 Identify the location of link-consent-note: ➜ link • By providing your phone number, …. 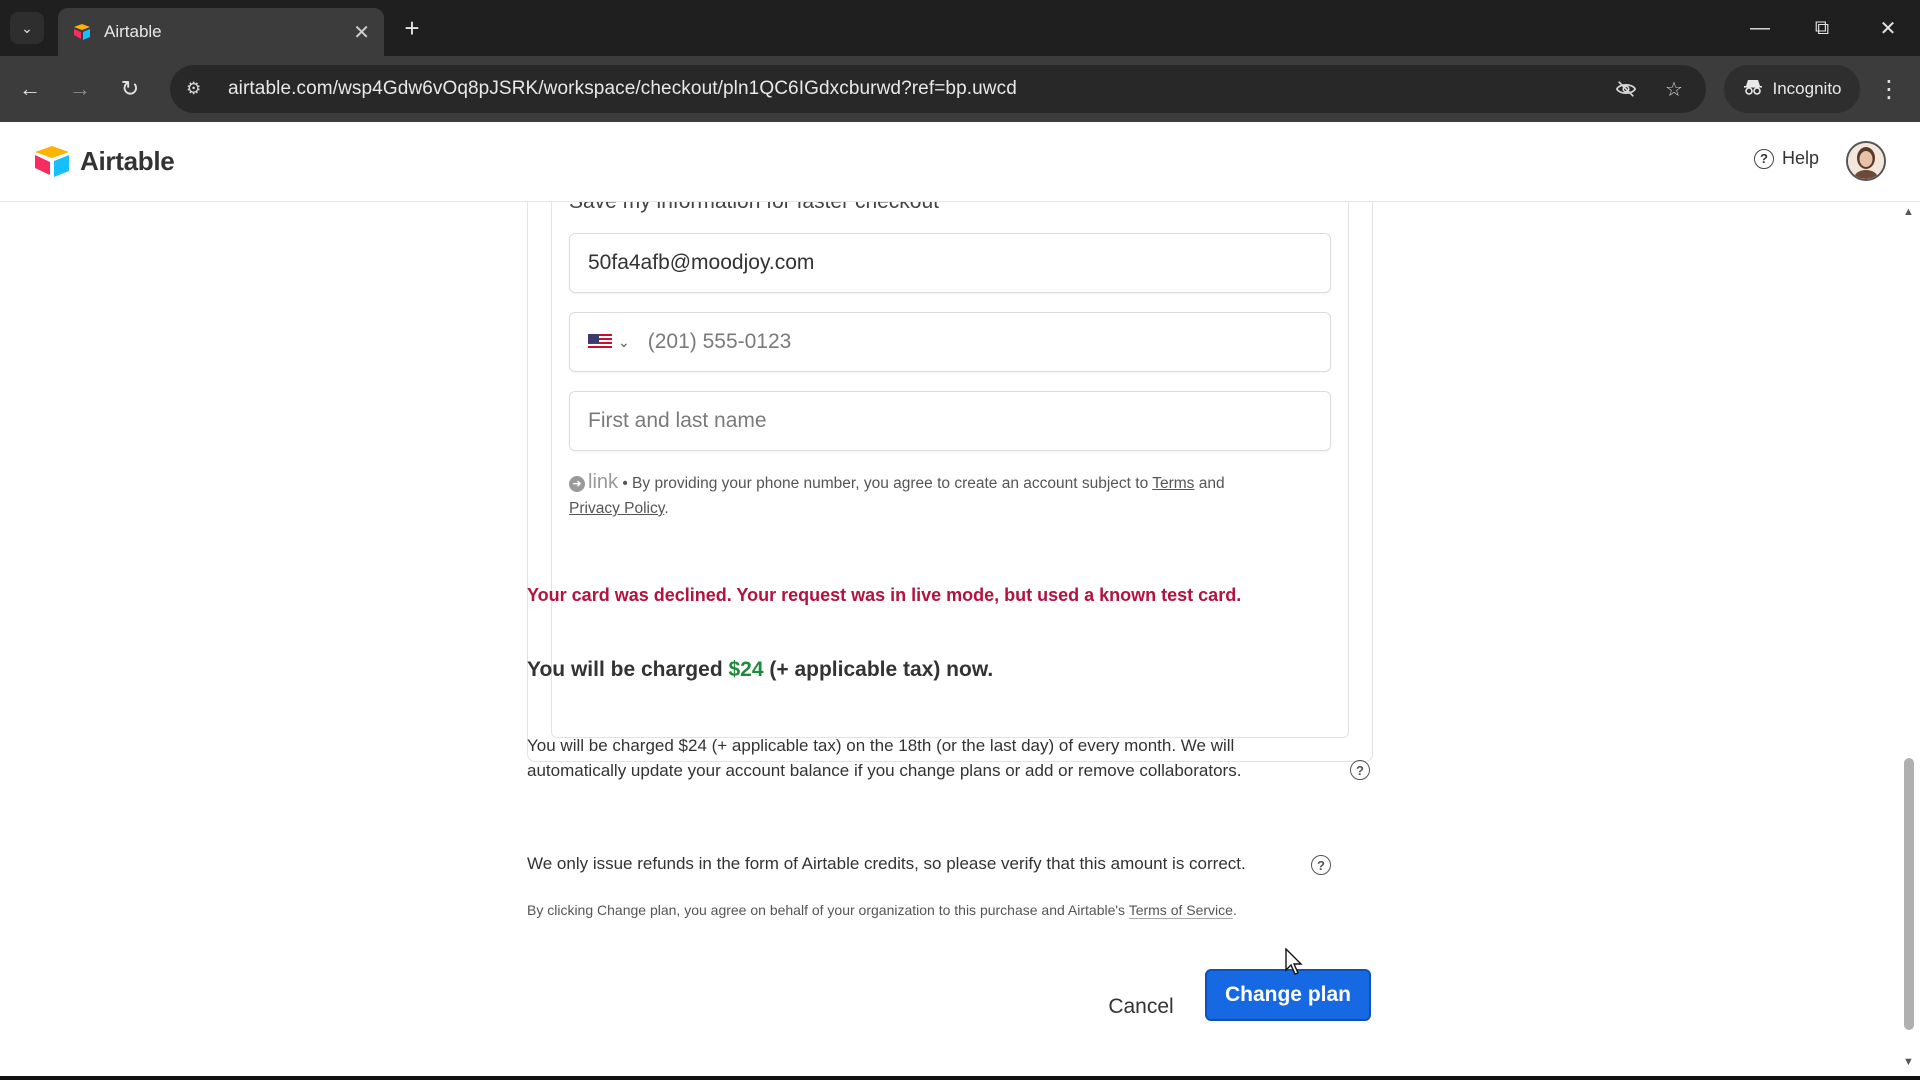
(897, 494).